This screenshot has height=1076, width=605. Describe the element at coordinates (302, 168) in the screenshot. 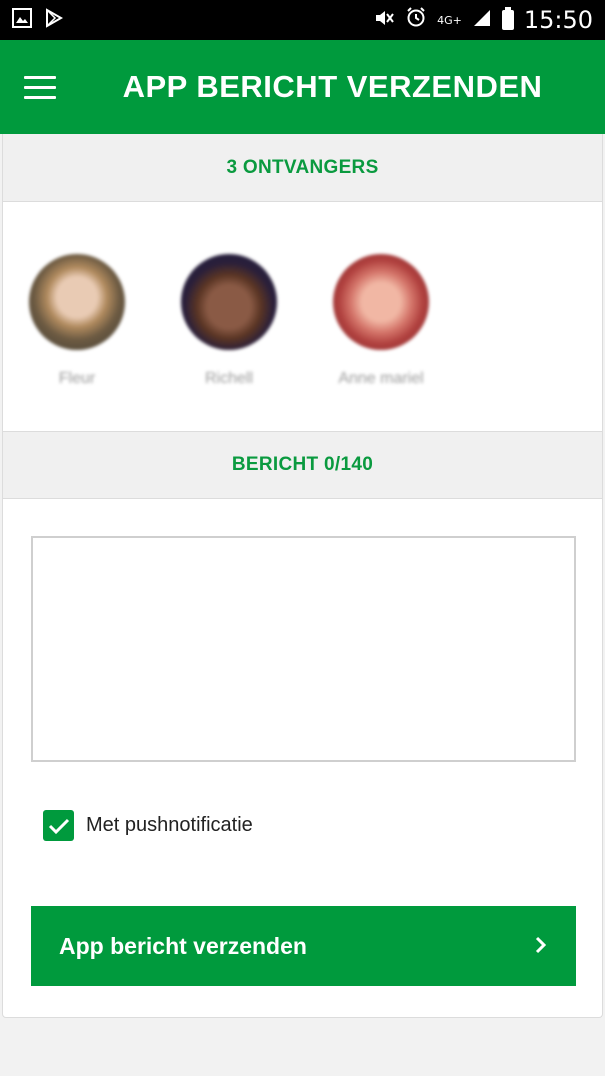

I see `recipients-header: 3 ONTVANGERS` at that location.